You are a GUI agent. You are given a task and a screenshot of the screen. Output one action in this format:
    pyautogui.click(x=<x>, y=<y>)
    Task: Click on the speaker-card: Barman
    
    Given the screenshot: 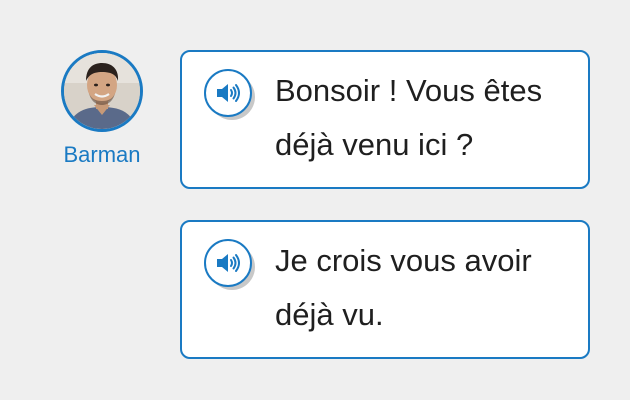 What is the action you would take?
    pyautogui.click(x=102, y=109)
    